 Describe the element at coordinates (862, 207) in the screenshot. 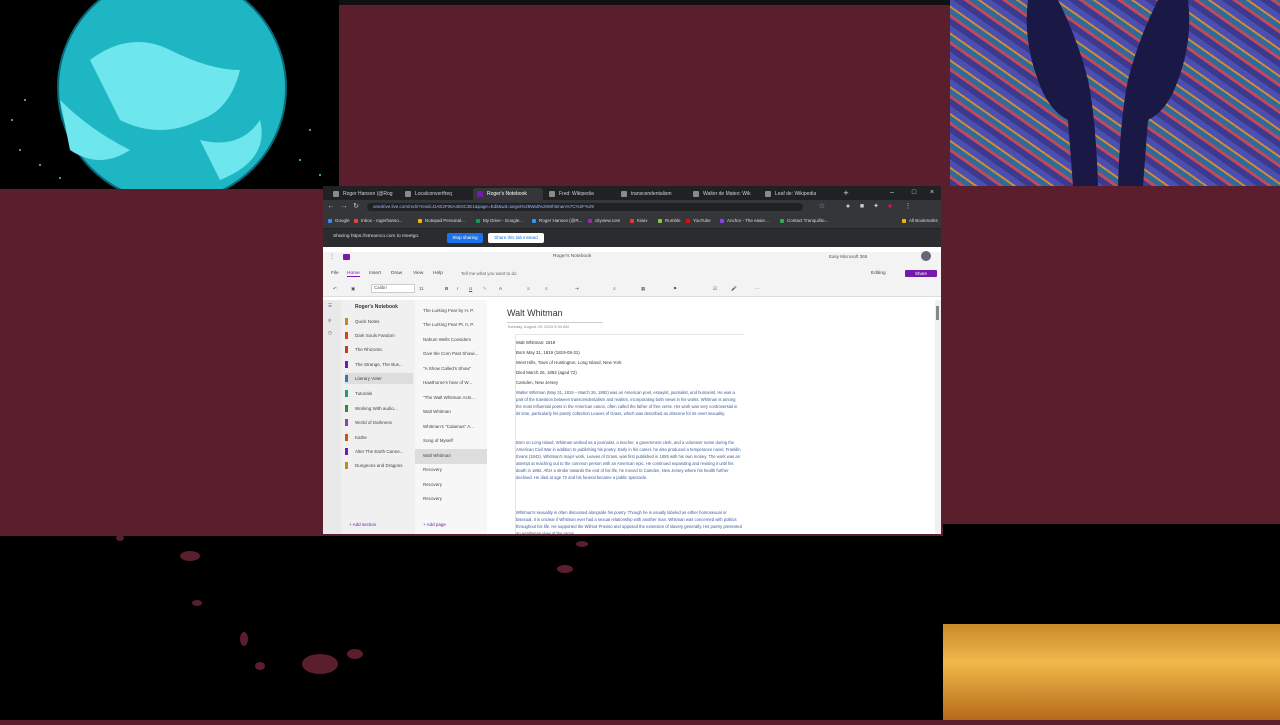

I see `extension-icon: ■` at that location.